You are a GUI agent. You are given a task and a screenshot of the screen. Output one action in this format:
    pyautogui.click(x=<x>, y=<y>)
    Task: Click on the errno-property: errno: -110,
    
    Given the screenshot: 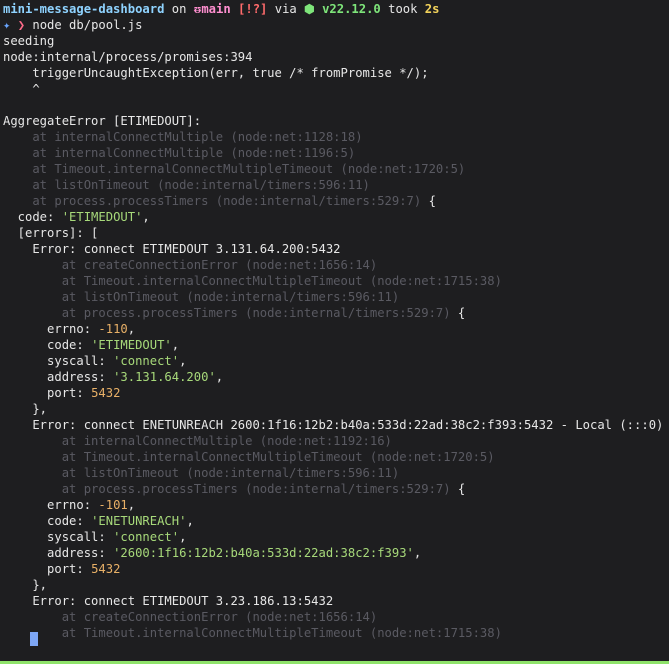 What is the action you would take?
    pyautogui.click(x=336, y=329)
    